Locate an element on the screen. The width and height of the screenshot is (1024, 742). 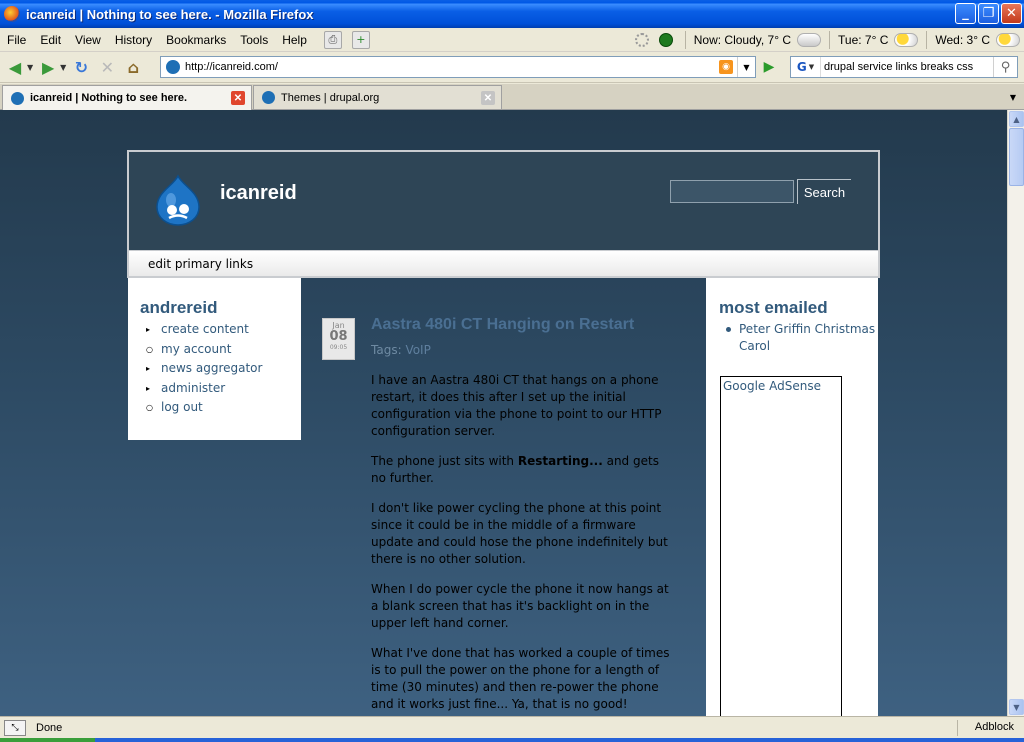
post-tags: Tags: VoIP is located at coordinates (401, 350).